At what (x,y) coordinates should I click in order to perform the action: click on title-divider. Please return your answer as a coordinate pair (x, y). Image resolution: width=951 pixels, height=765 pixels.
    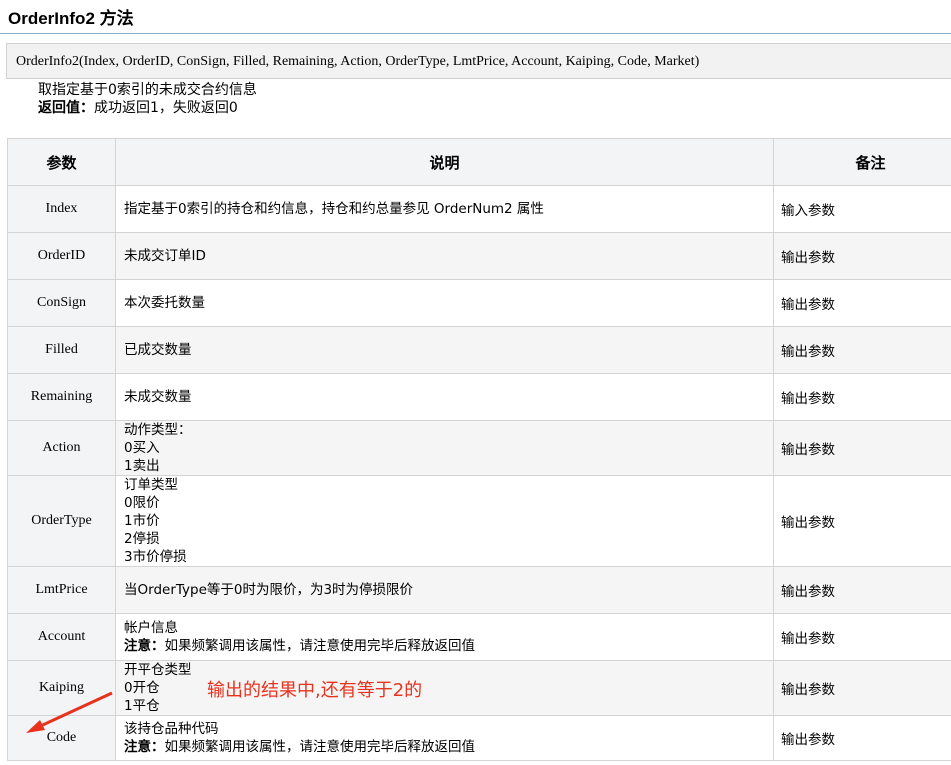
    Looking at the image, I should click on (475, 33).